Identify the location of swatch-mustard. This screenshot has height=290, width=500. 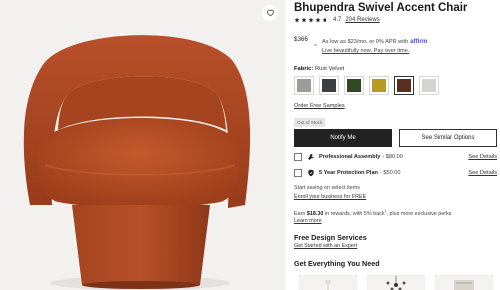
(379, 85).